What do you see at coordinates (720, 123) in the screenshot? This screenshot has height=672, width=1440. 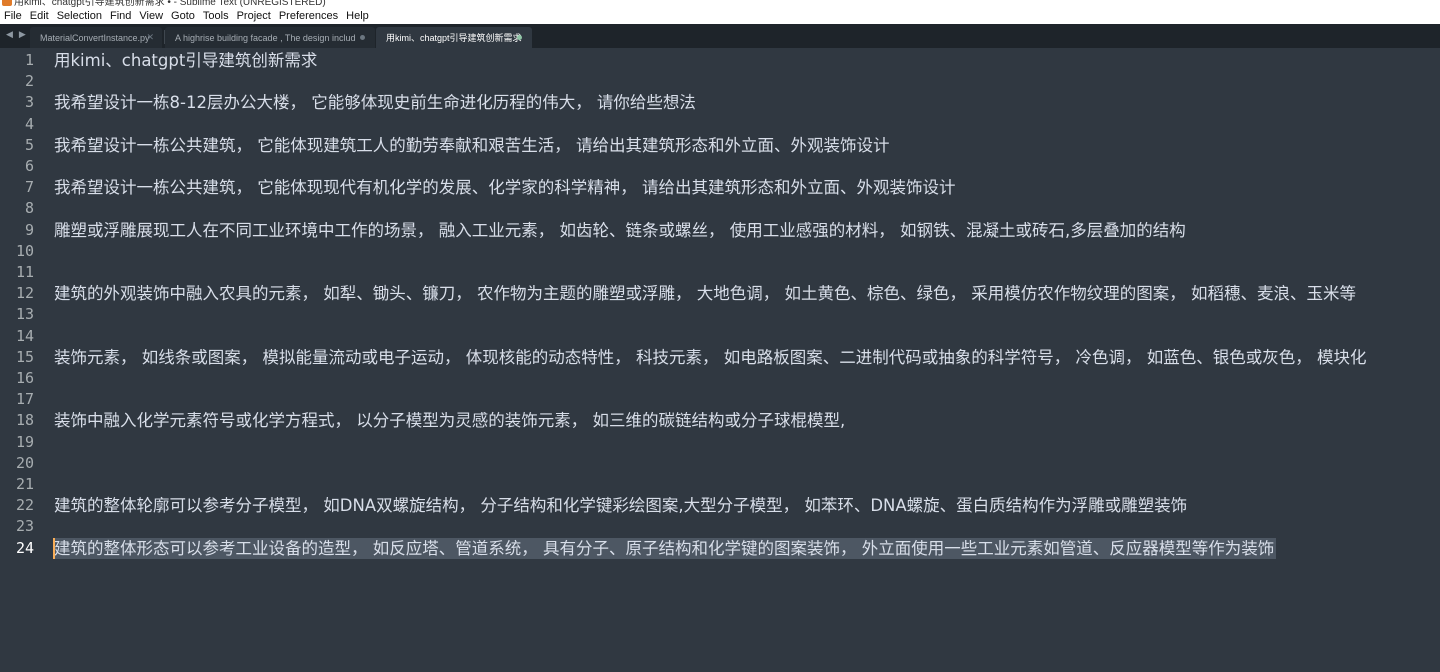 I see `code-line: 4` at bounding box center [720, 123].